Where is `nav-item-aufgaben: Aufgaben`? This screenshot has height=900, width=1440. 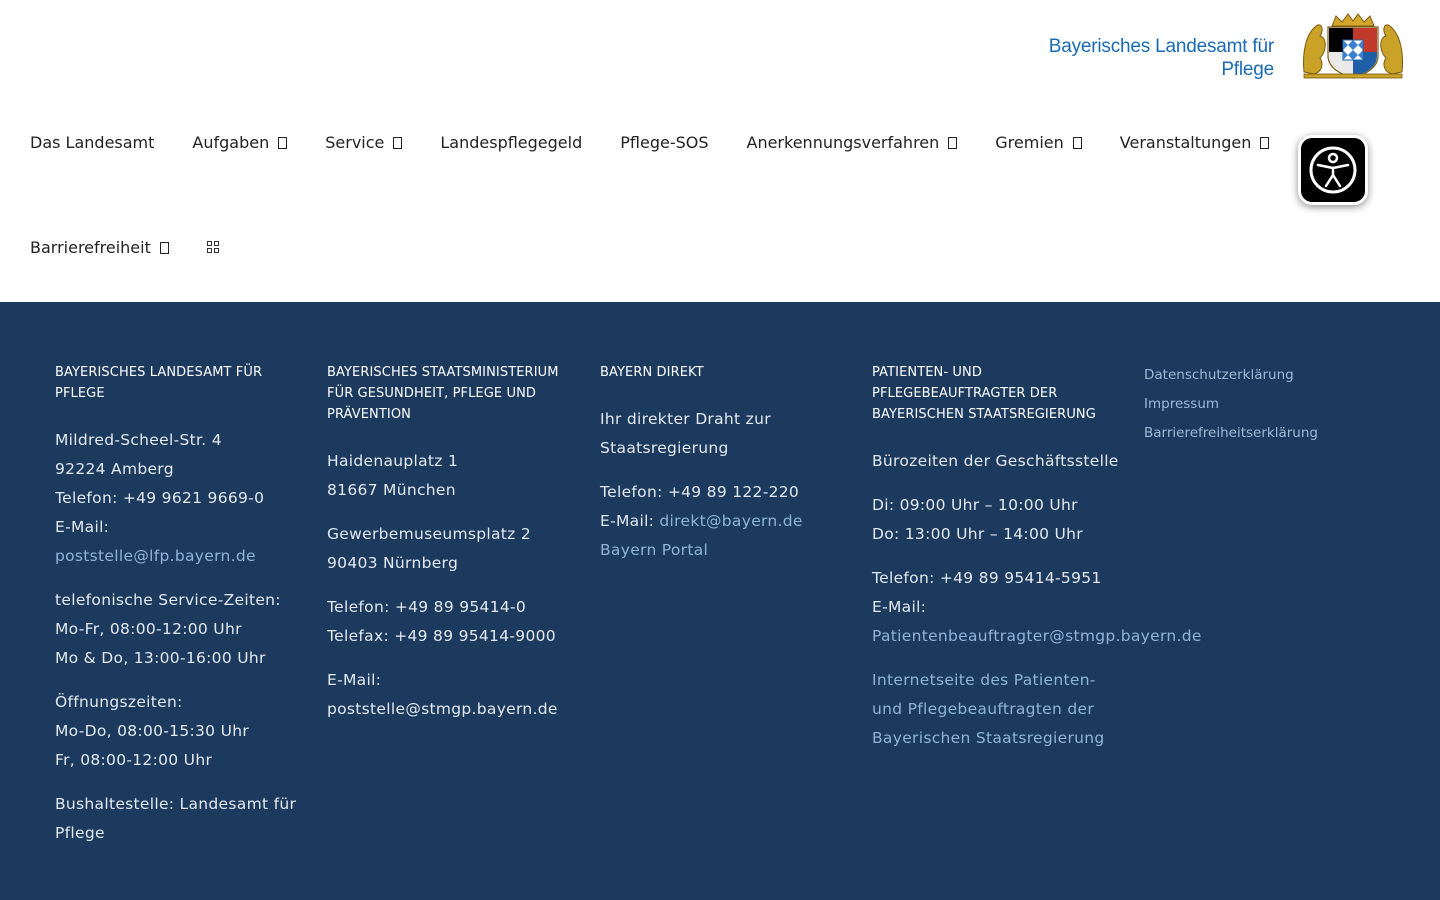 nav-item-aufgaben: Aufgaben is located at coordinates (240, 142).